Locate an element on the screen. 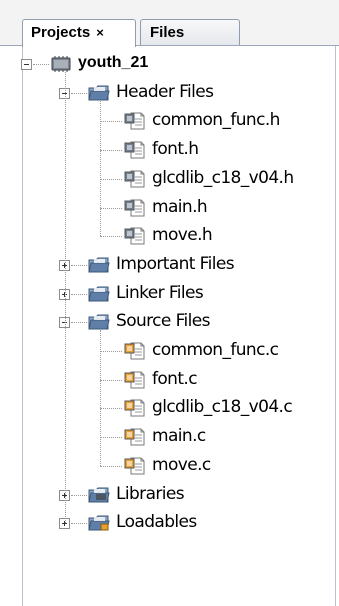 This screenshot has width=339, height=606. collapse-toggle-icon is located at coordinates (26, 64).